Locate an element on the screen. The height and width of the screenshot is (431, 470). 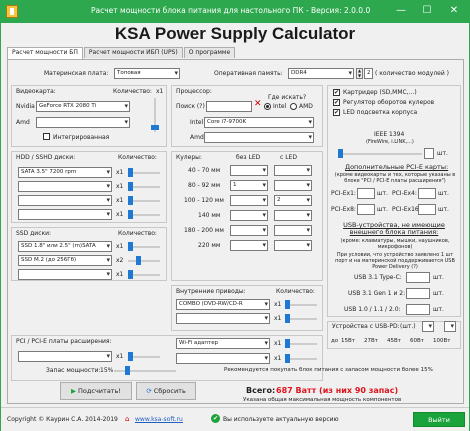
usb31-unit: шт. is located at coordinates (438, 293).